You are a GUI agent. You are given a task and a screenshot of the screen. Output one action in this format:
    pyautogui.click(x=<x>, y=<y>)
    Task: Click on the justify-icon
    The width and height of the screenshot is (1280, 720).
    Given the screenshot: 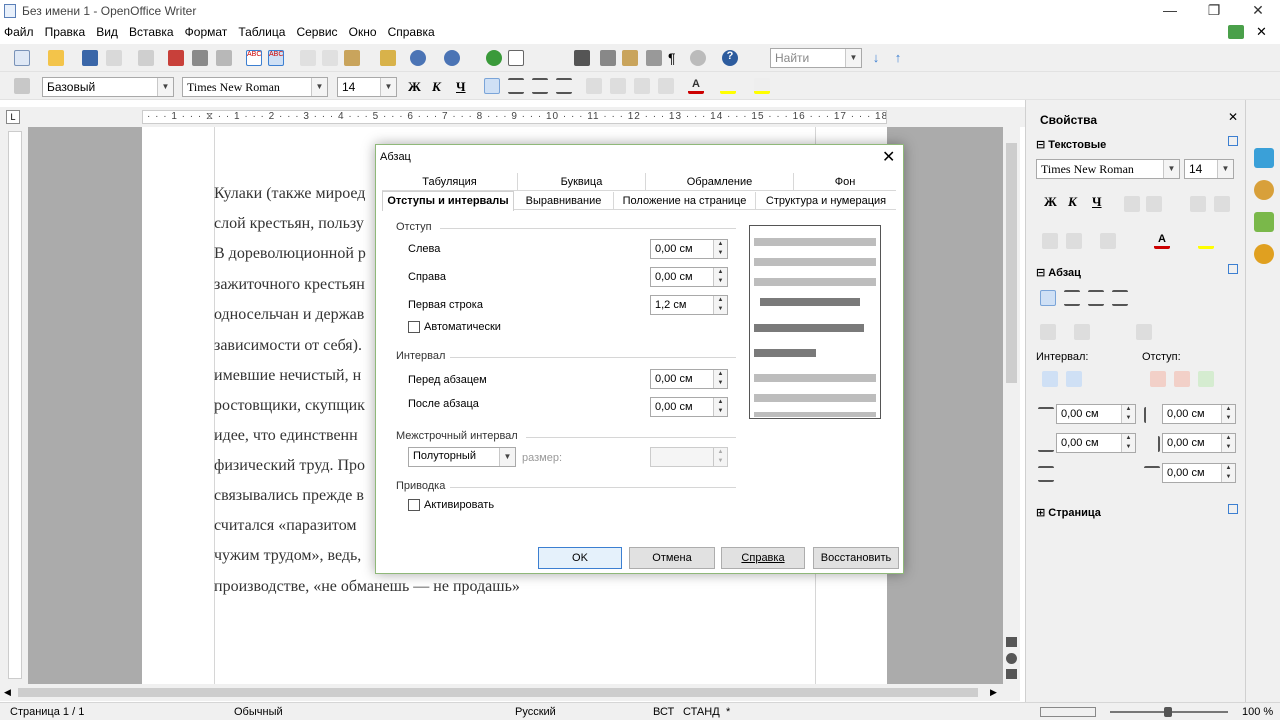 What is the action you would take?
    pyautogui.click(x=564, y=86)
    